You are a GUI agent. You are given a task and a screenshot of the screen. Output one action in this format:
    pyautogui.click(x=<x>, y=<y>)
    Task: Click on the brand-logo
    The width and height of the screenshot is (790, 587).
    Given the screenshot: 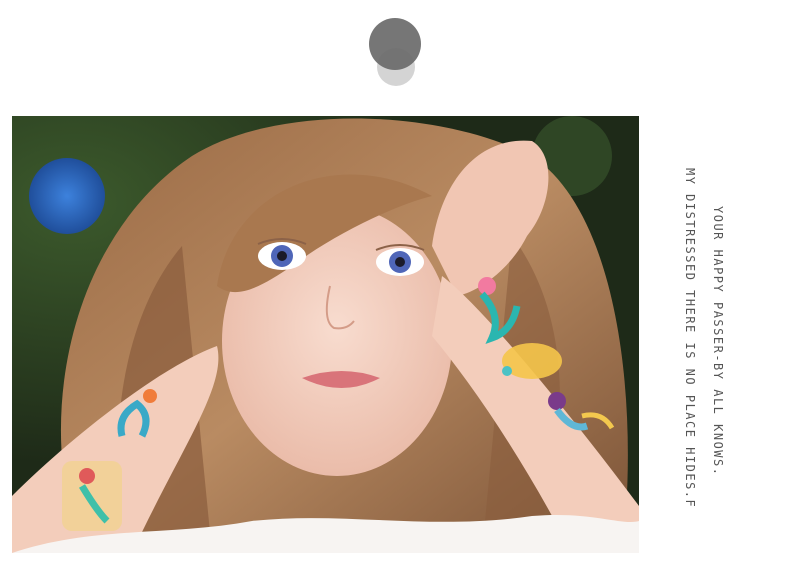 What is the action you would take?
    pyautogui.click(x=396, y=56)
    